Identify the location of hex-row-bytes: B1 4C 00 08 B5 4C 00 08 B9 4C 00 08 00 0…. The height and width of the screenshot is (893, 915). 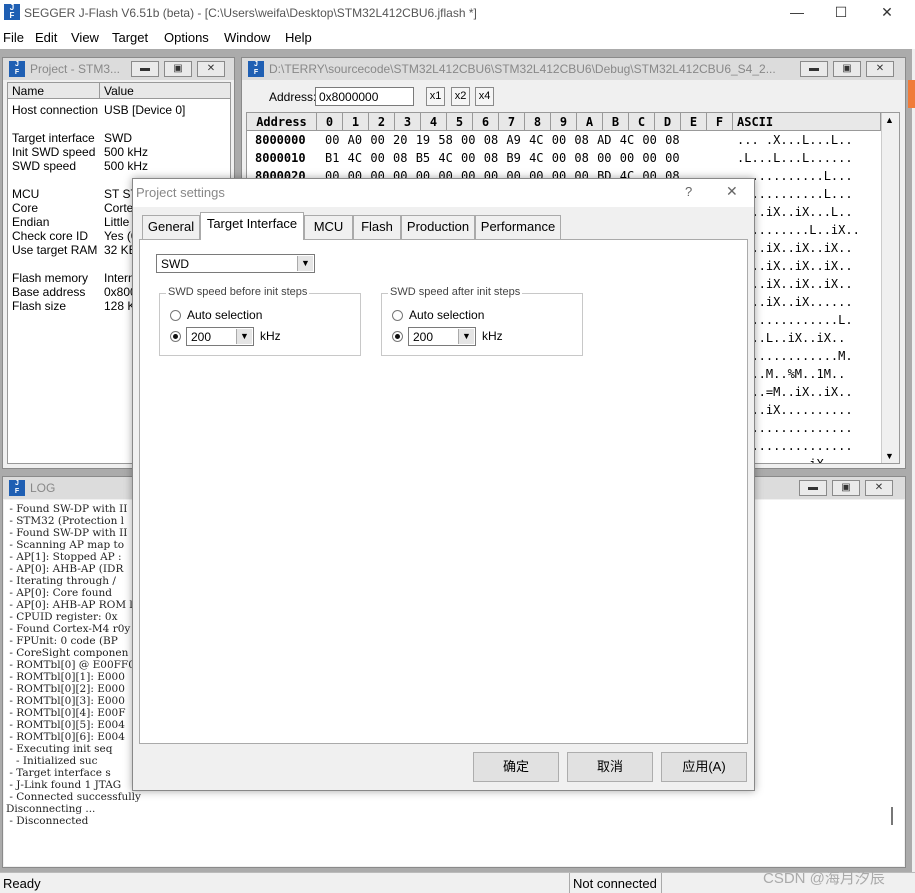
(502, 158).